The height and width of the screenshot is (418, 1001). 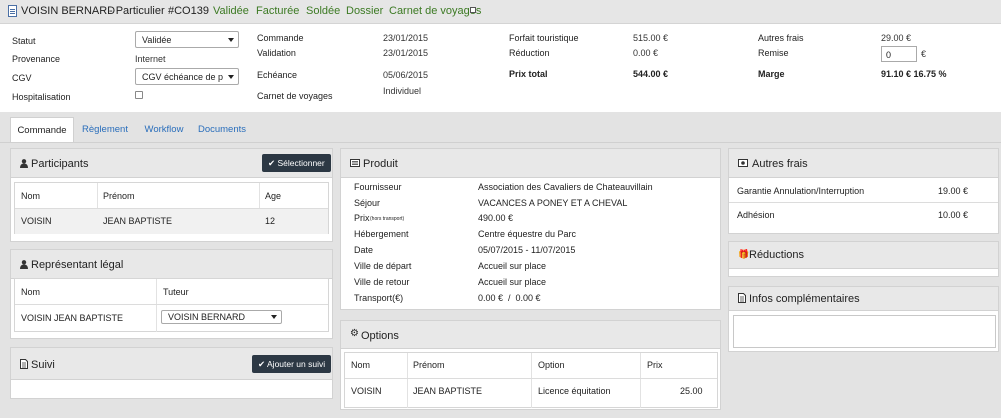 I want to click on document-icon, so click(x=12, y=11).